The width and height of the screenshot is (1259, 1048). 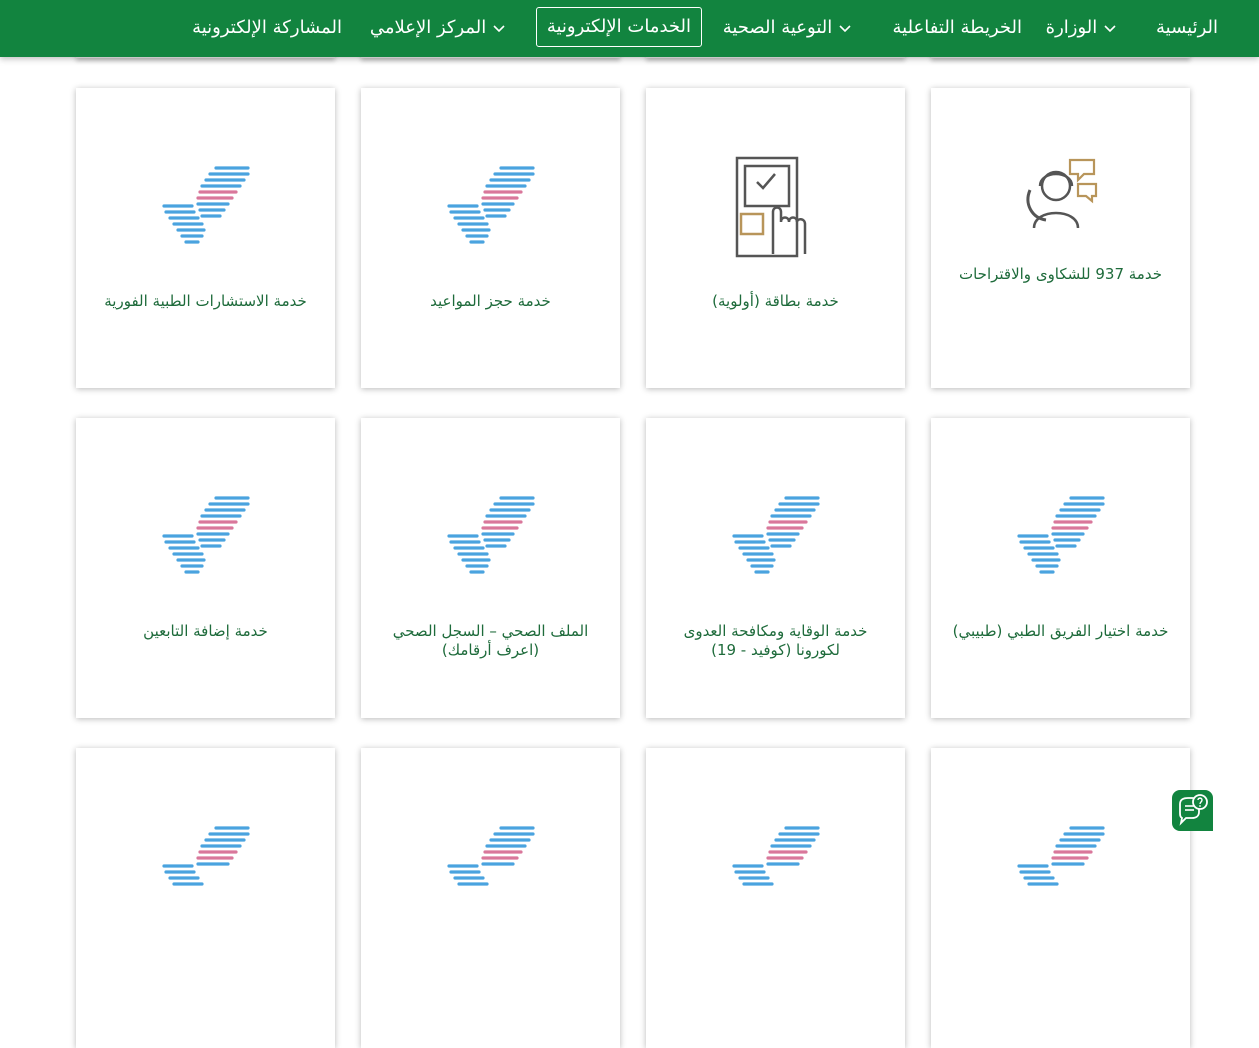 What do you see at coordinates (1060, 274) in the screenshot?
I see `service-title: خدمة 937 للشكاوى والاقتراحات` at bounding box center [1060, 274].